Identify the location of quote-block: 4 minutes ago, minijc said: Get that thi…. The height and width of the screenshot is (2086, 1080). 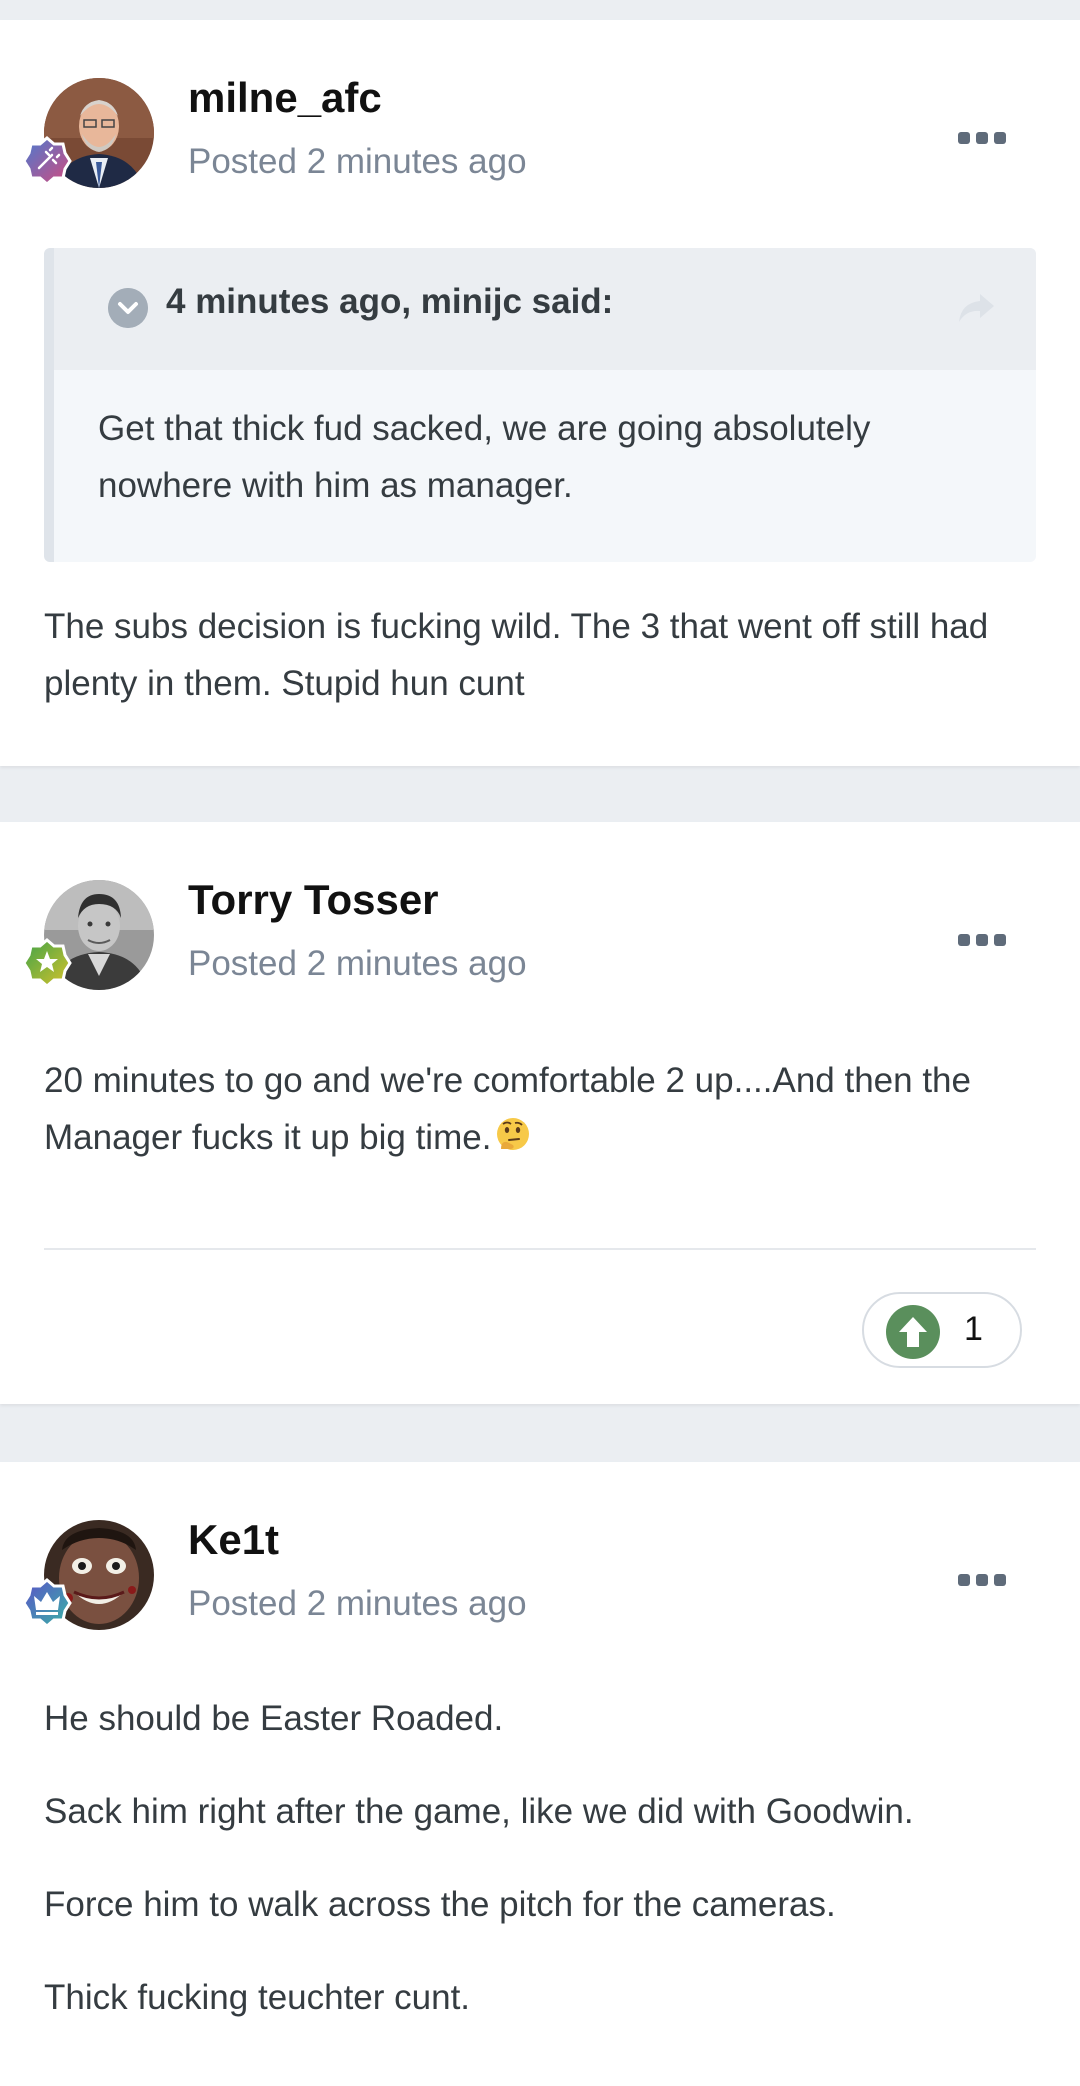
(540, 405).